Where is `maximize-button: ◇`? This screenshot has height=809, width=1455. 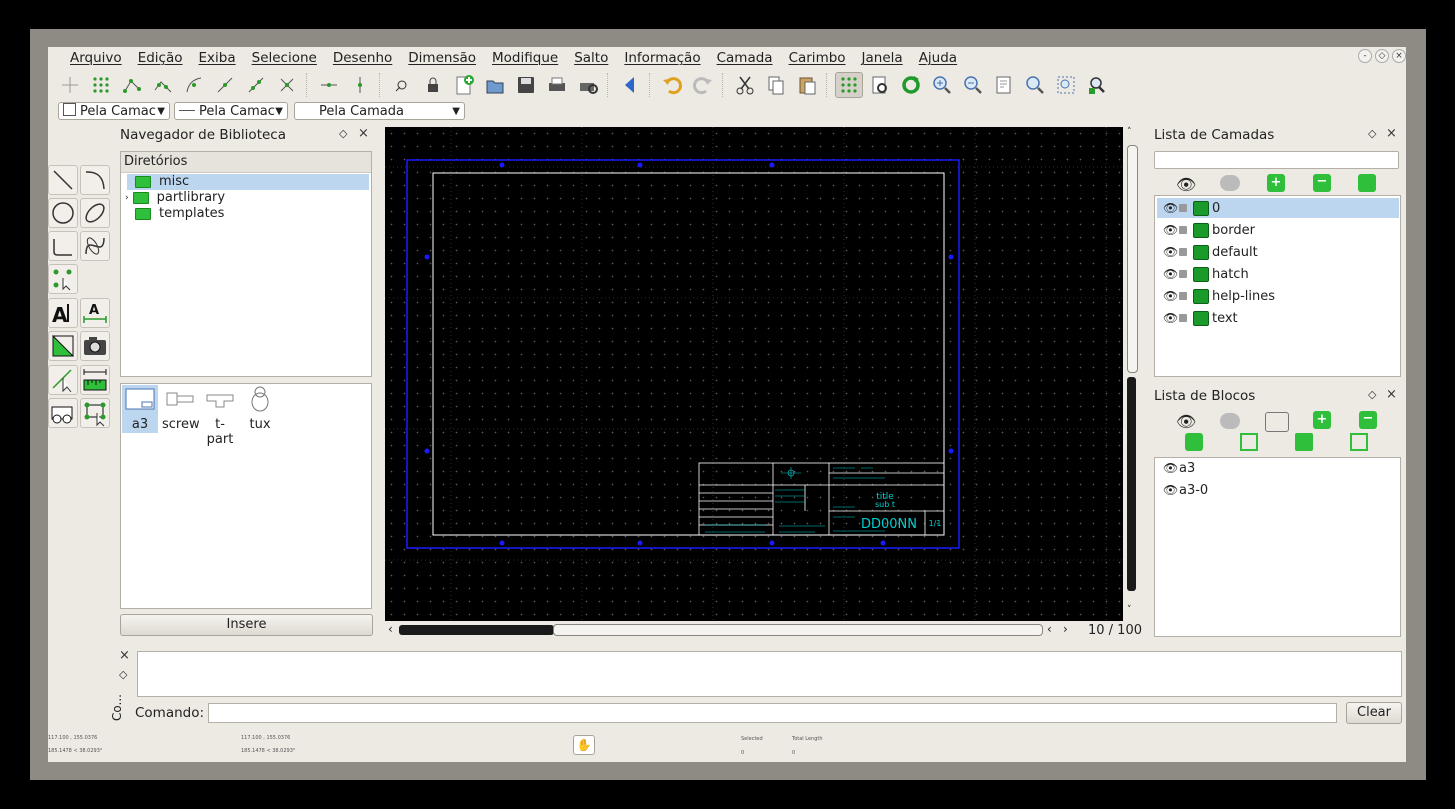
maximize-button: ◇ is located at coordinates (1382, 56).